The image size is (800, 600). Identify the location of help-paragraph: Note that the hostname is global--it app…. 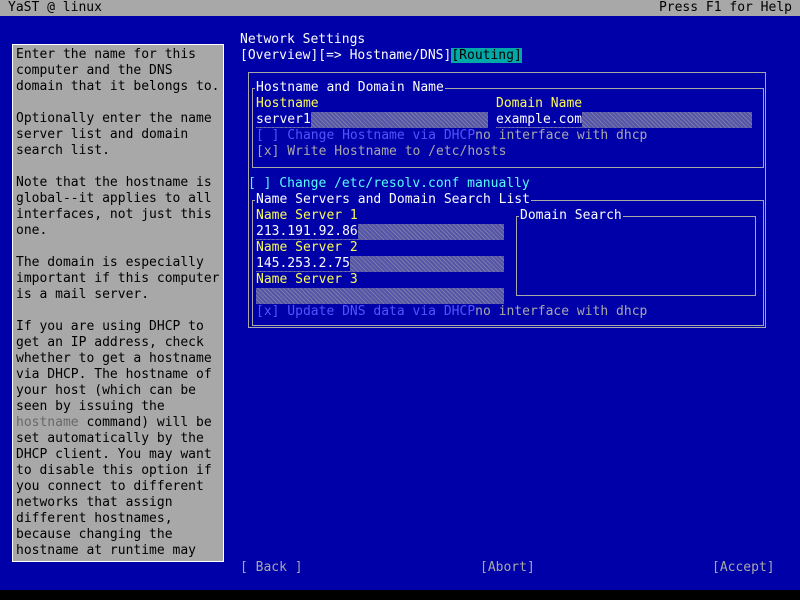
(114, 206).